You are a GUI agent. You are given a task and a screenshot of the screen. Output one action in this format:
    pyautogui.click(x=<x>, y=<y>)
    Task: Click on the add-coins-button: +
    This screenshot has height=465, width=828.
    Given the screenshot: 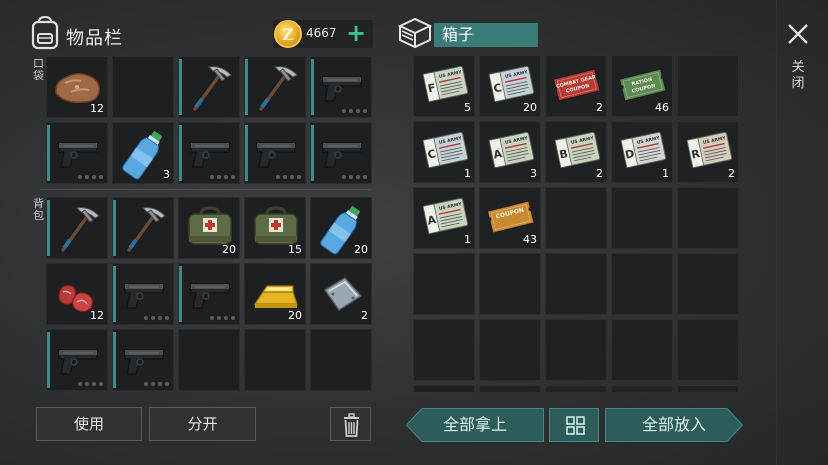 What is the action you would take?
    pyautogui.click(x=356, y=33)
    